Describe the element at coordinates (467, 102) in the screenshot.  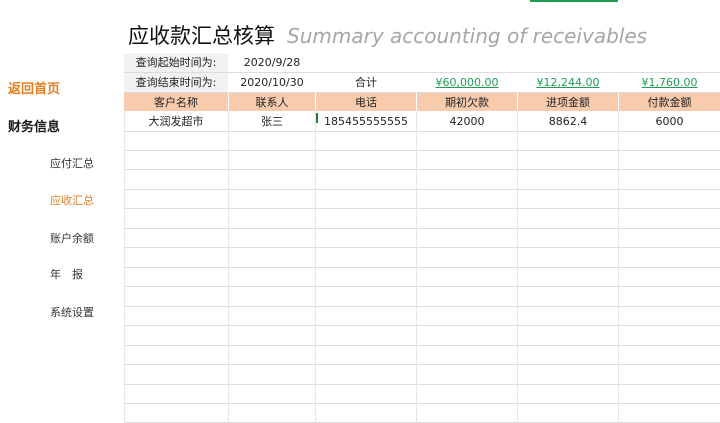
I see `column-header-opening-debt: 期初欠款` at that location.